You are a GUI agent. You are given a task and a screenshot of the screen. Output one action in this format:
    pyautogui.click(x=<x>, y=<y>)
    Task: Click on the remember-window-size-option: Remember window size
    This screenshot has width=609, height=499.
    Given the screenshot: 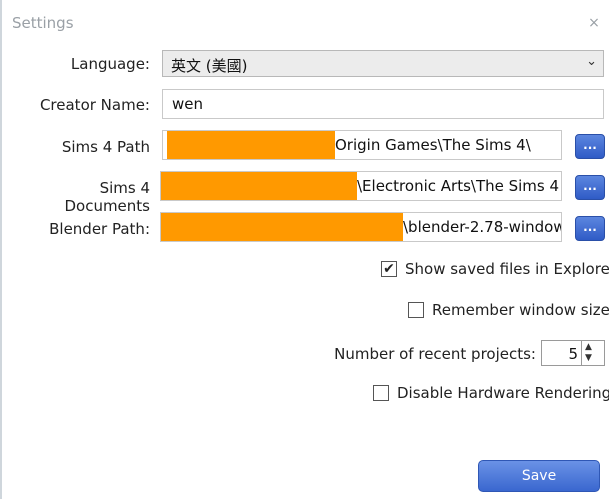 What is the action you would take?
    pyautogui.click(x=508, y=312)
    